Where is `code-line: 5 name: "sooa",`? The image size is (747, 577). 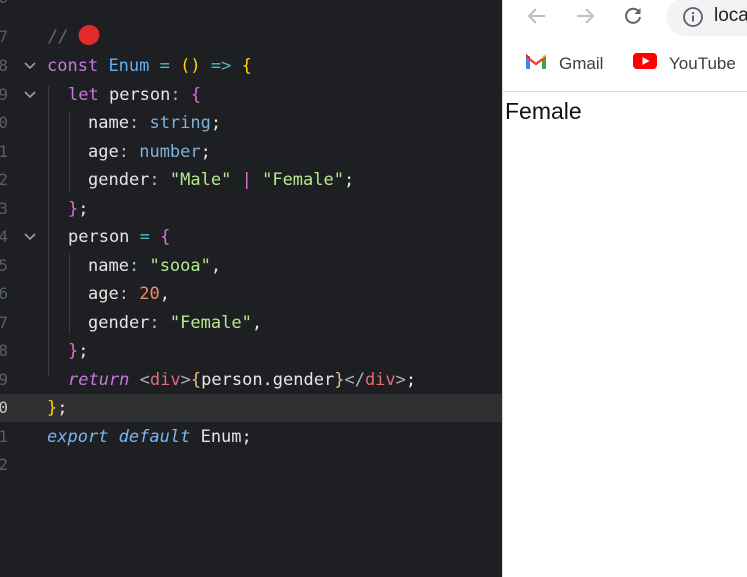 code-line: 5 name: "sooa", is located at coordinates (251, 266).